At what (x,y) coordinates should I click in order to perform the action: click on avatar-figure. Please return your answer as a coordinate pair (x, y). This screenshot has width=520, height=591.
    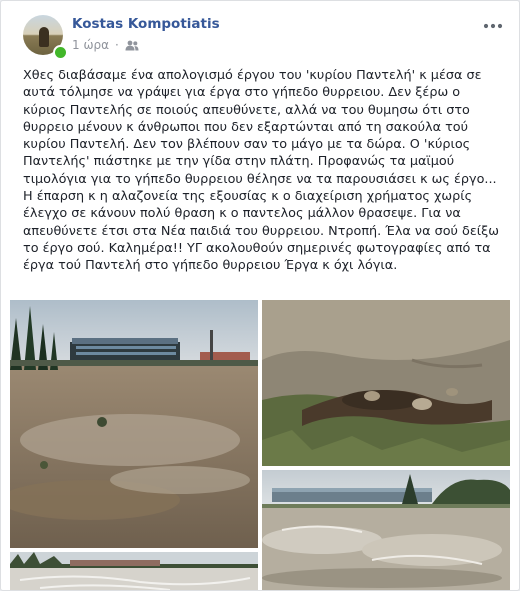
    Looking at the image, I should click on (44, 37).